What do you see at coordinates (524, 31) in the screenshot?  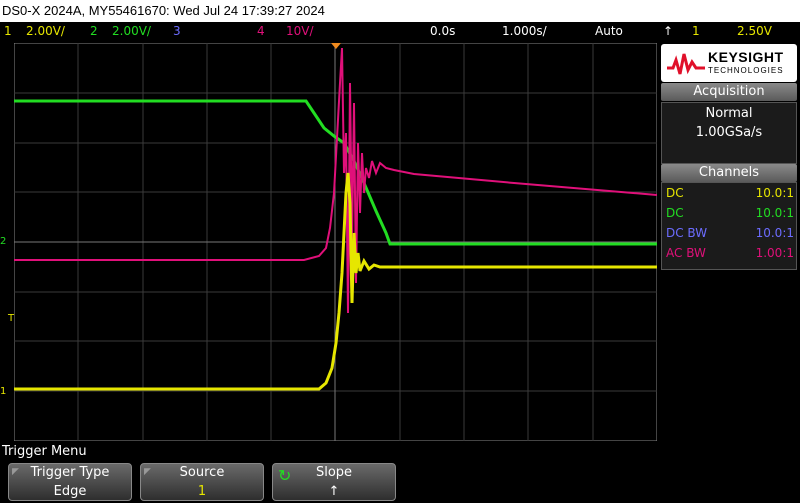 I see `time-scale: 1.000s/` at bounding box center [524, 31].